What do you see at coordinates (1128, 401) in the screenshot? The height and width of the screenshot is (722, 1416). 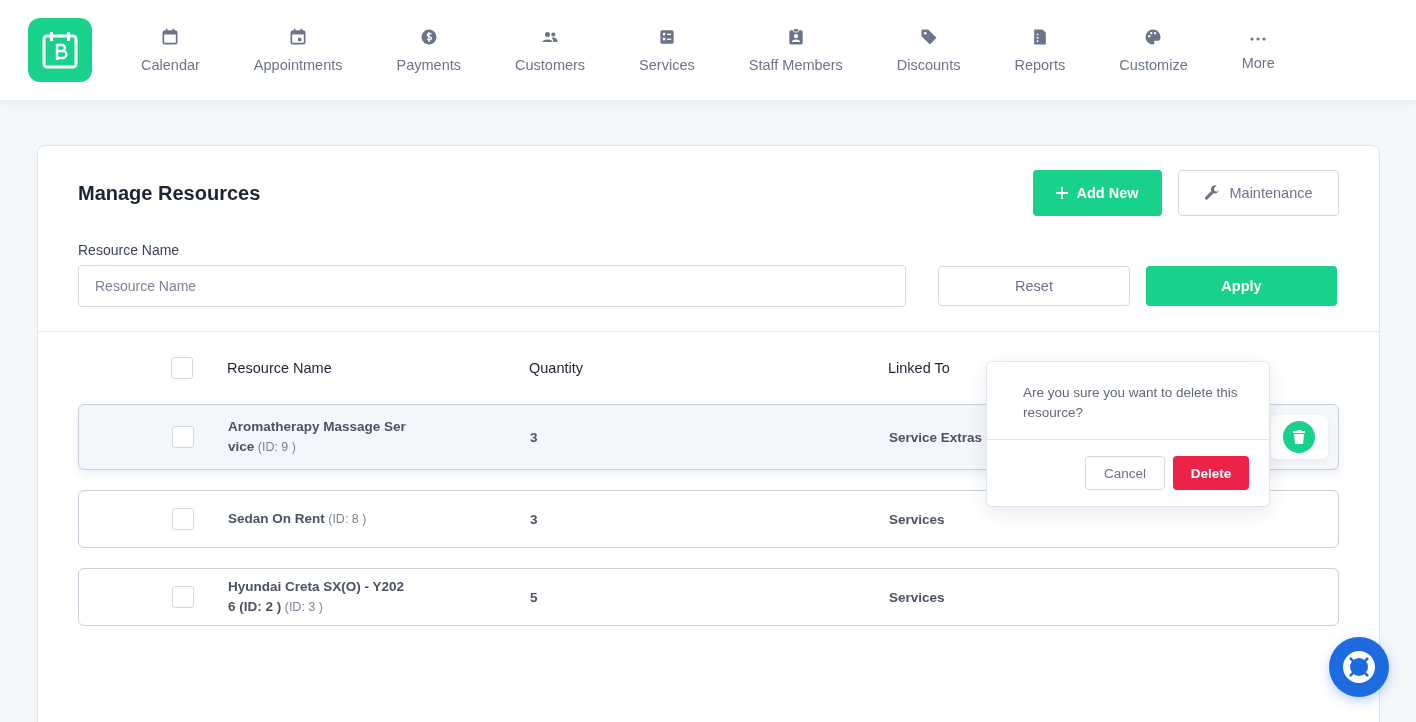 I see `confirmation-message: Are you sure you want to delete this resource?` at bounding box center [1128, 401].